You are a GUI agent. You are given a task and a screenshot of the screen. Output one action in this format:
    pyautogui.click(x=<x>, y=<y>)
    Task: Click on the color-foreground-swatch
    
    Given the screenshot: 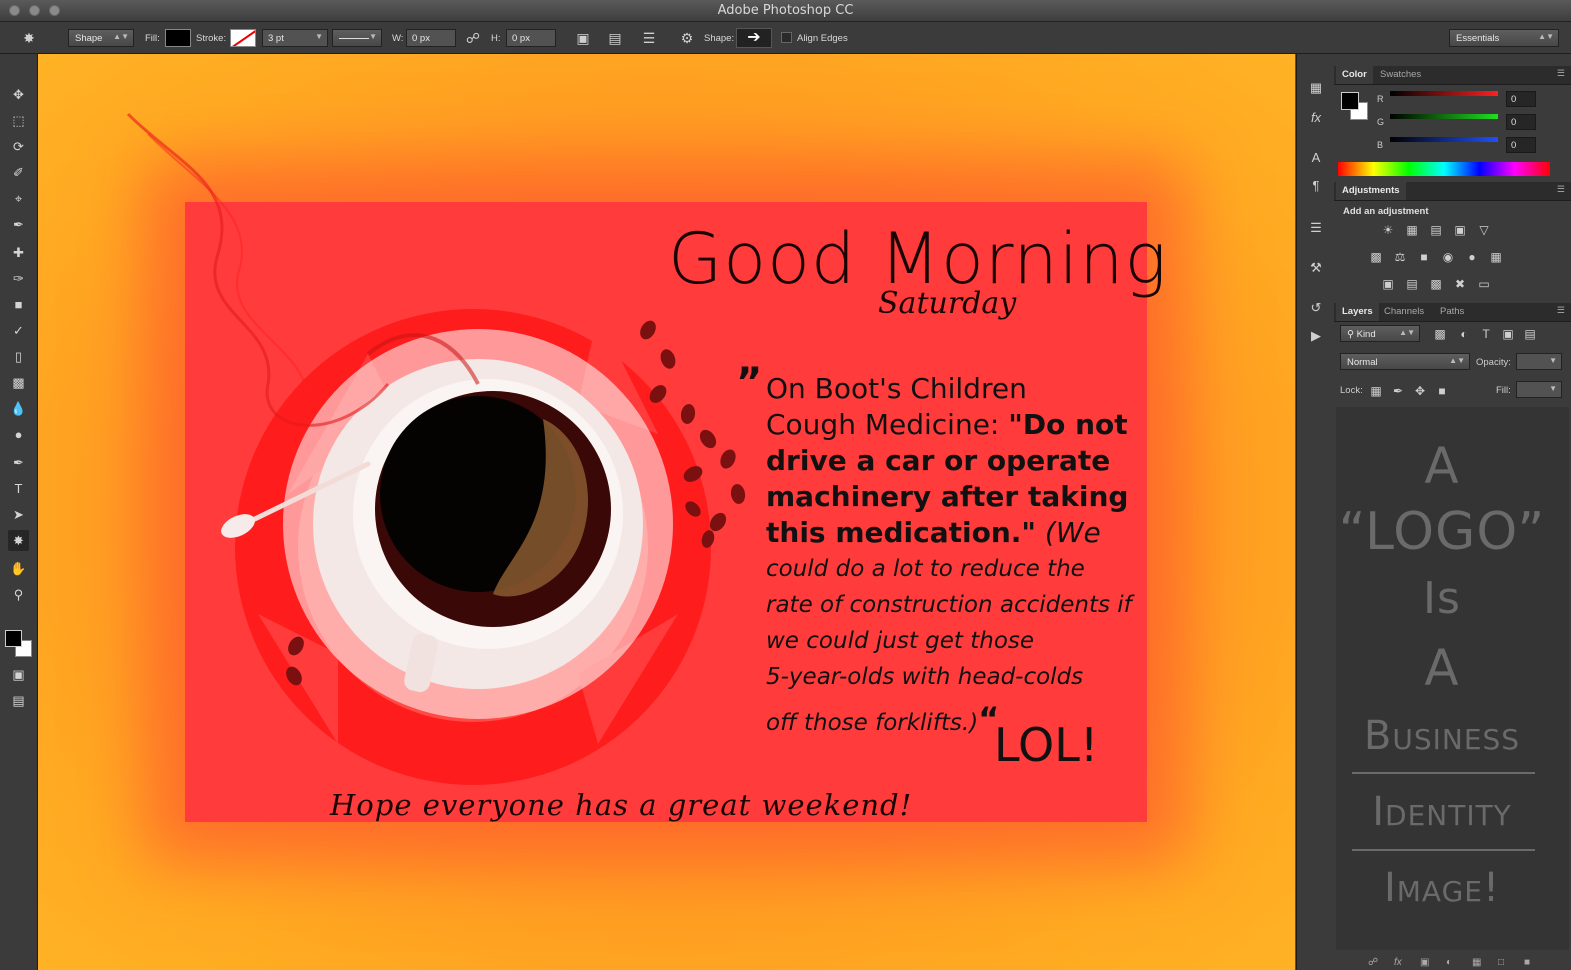 What is the action you would take?
    pyautogui.click(x=1350, y=101)
    